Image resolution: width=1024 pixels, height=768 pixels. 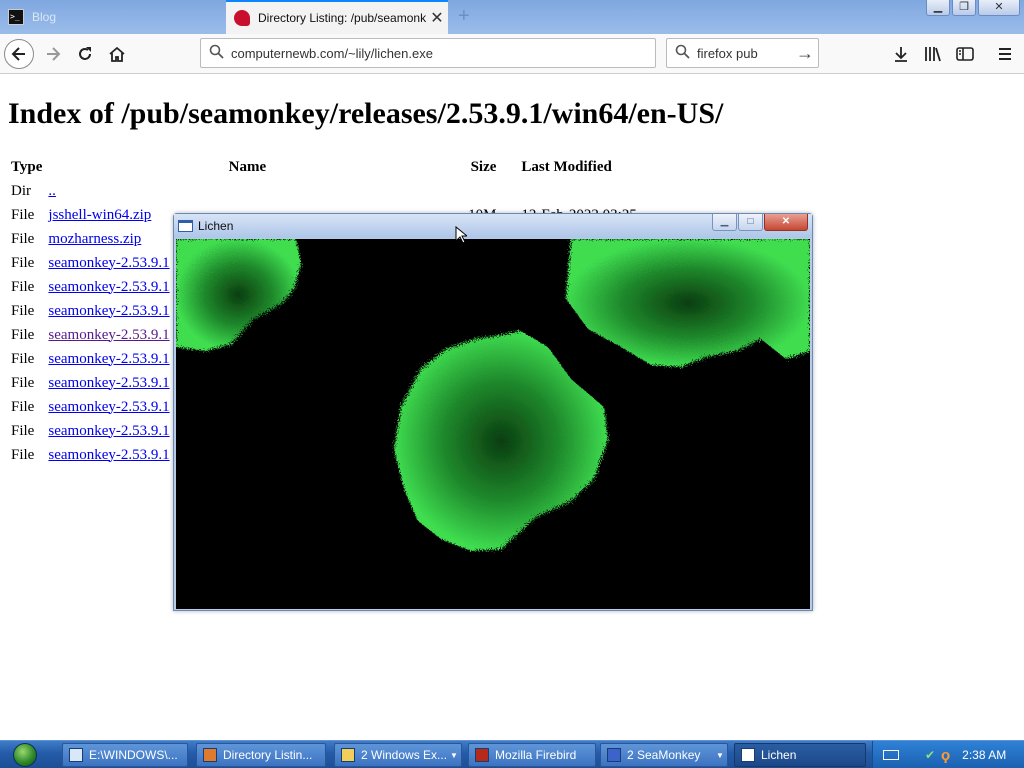 I want to click on close-window-button: ✕, so click(x=999, y=8).